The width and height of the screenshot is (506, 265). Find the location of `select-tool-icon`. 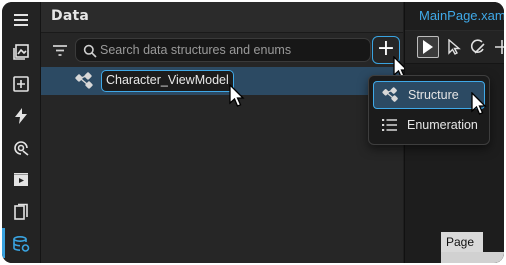

select-tool-icon is located at coordinates (428, 47).